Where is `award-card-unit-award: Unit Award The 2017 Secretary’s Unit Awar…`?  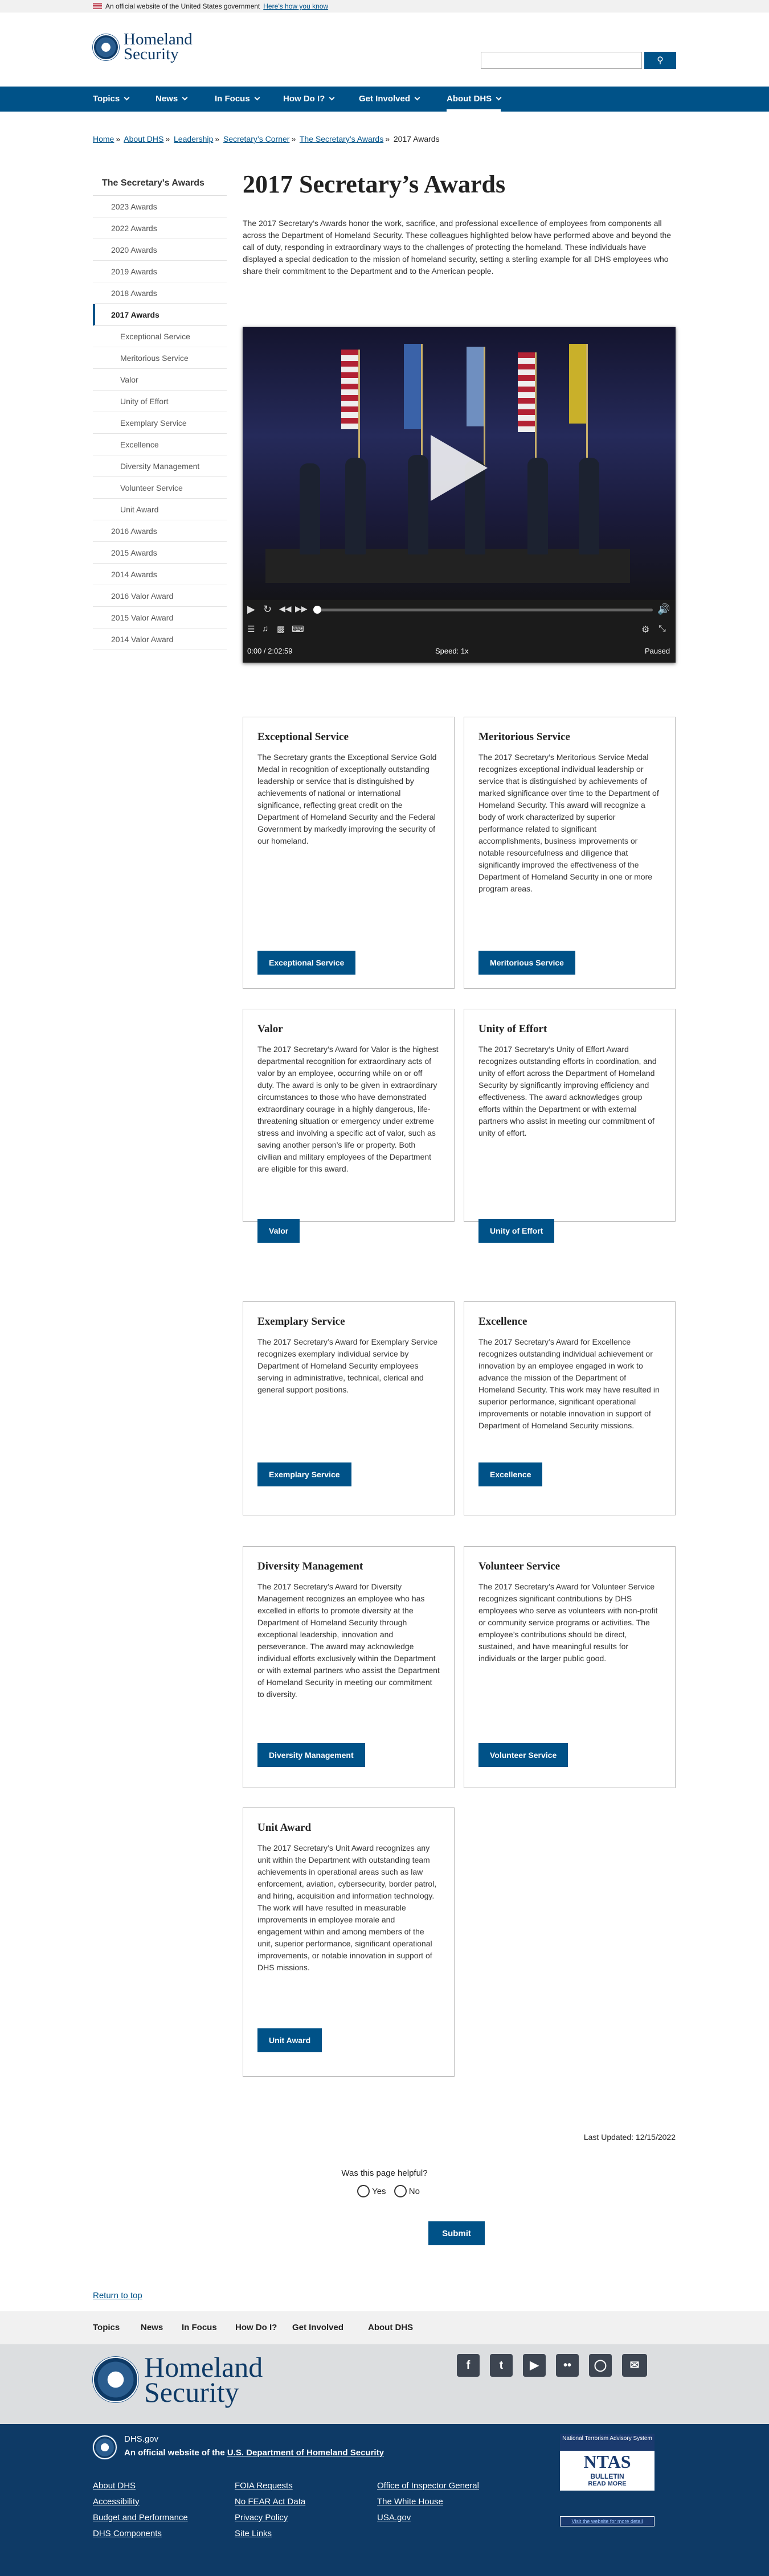
award-card-unit-award: Unit Award The 2017 Secretary’s Unit Awar… is located at coordinates (349, 1942).